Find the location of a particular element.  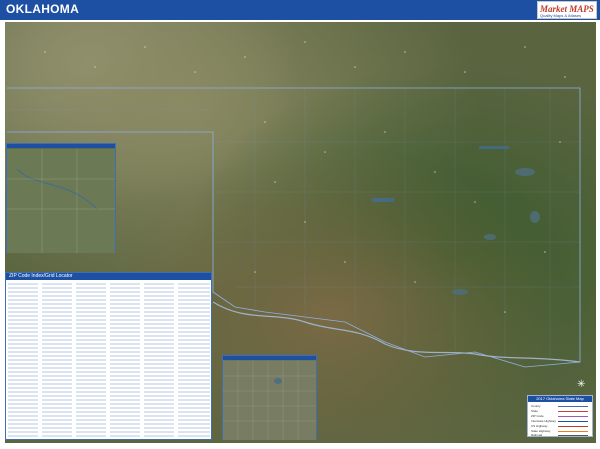

logo-tagline: Quality Maps & Atlases is located at coordinates (561, 15).